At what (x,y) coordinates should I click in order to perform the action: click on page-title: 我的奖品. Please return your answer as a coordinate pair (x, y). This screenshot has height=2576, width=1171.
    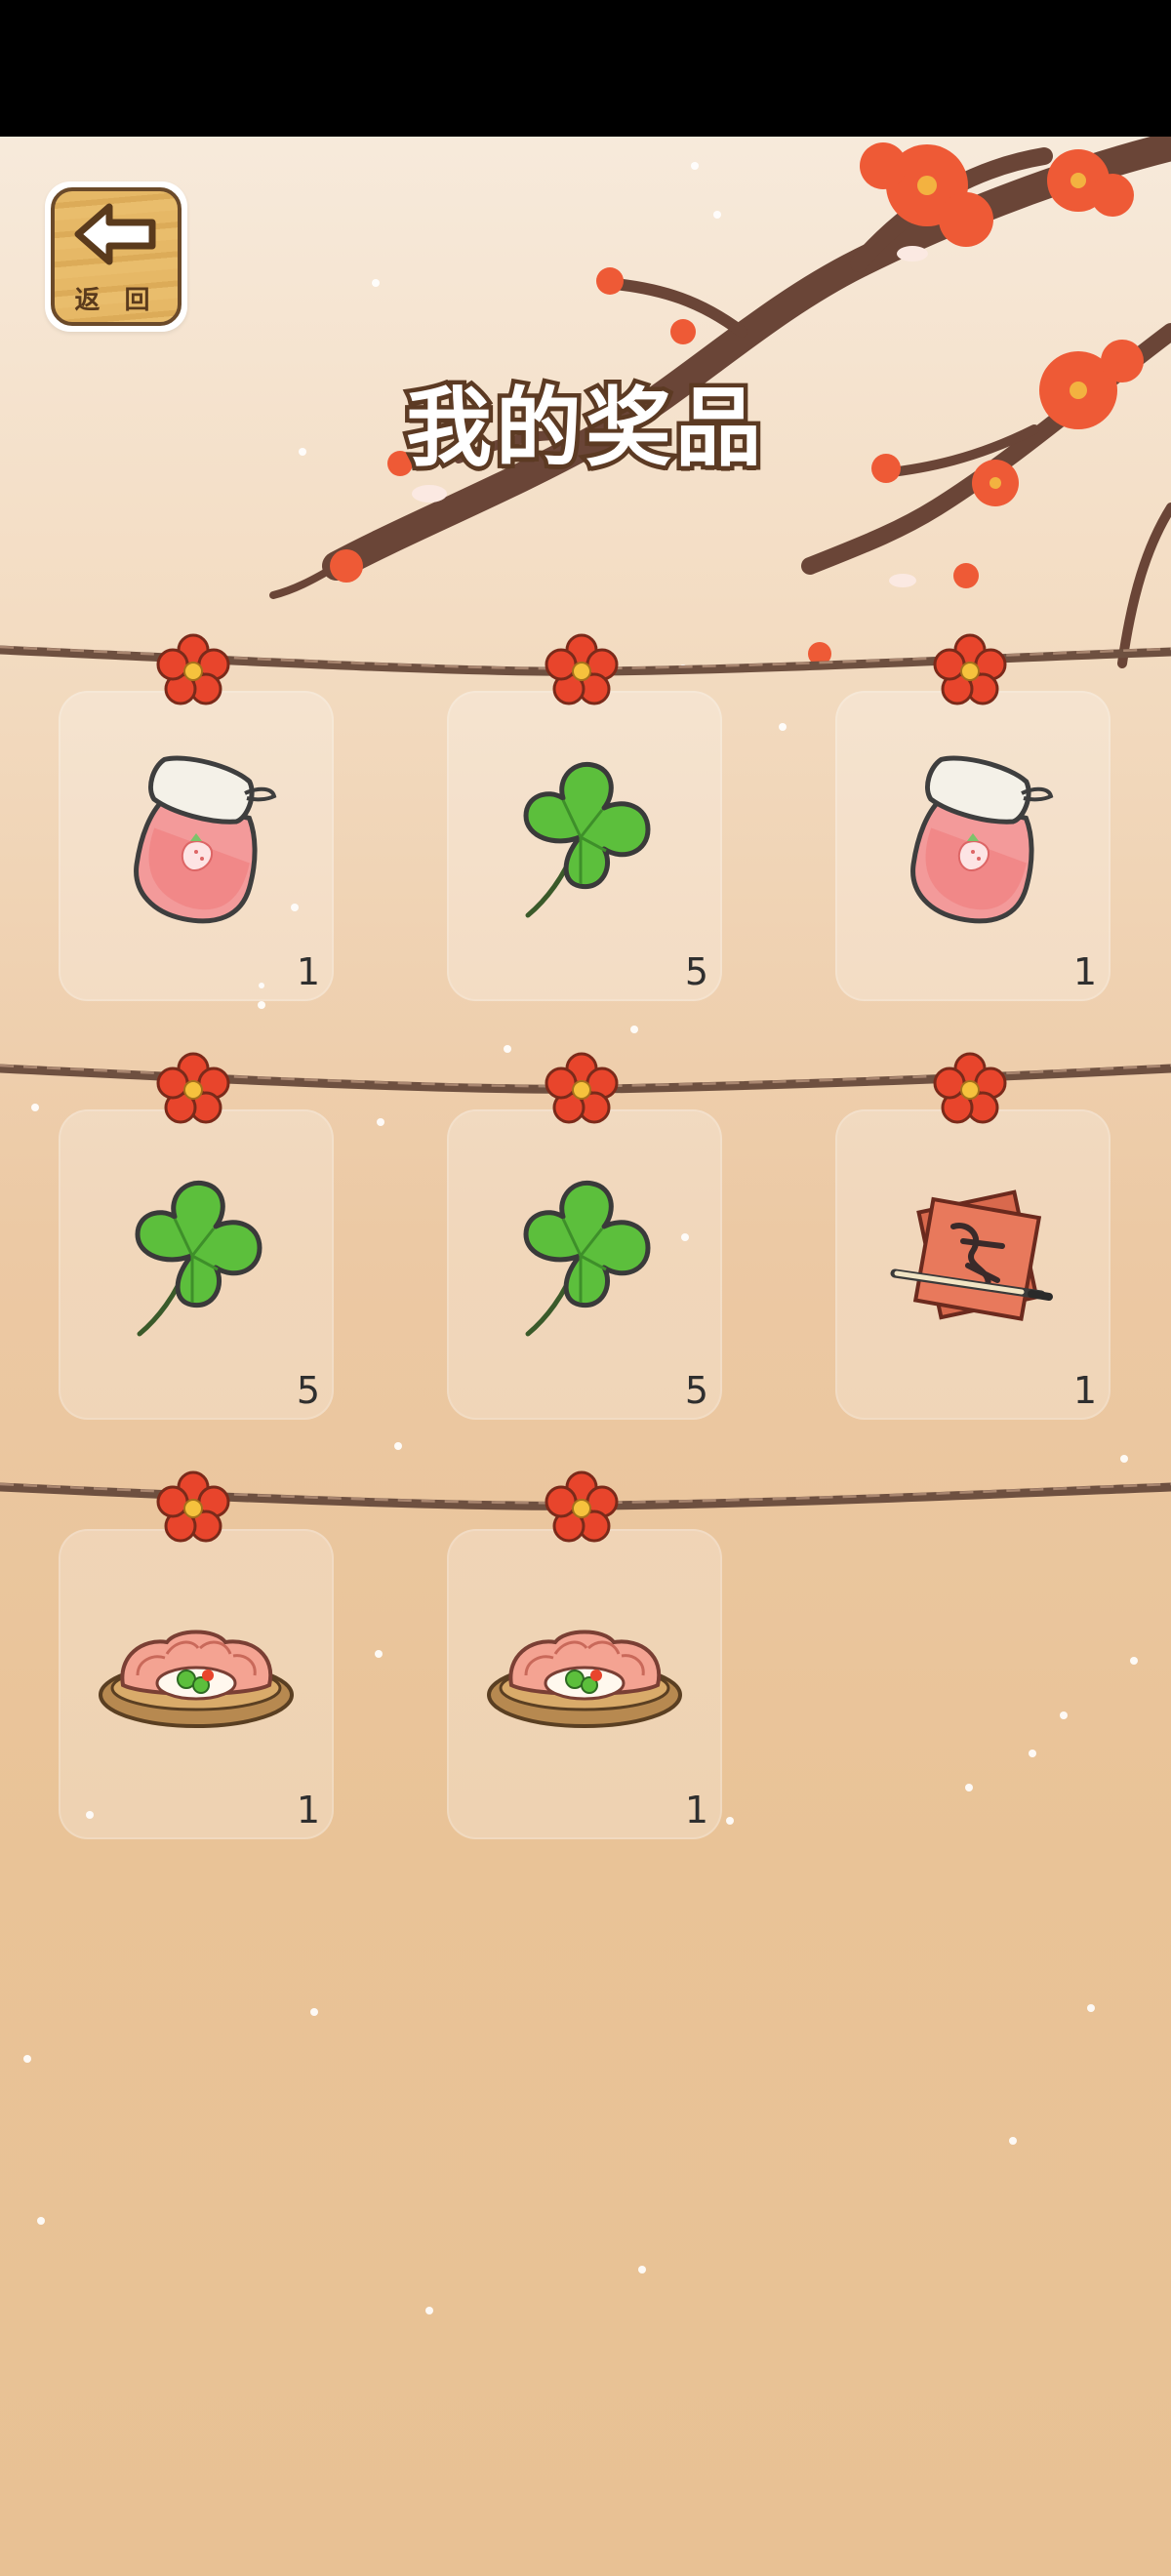
    Looking at the image, I should click on (583, 428).